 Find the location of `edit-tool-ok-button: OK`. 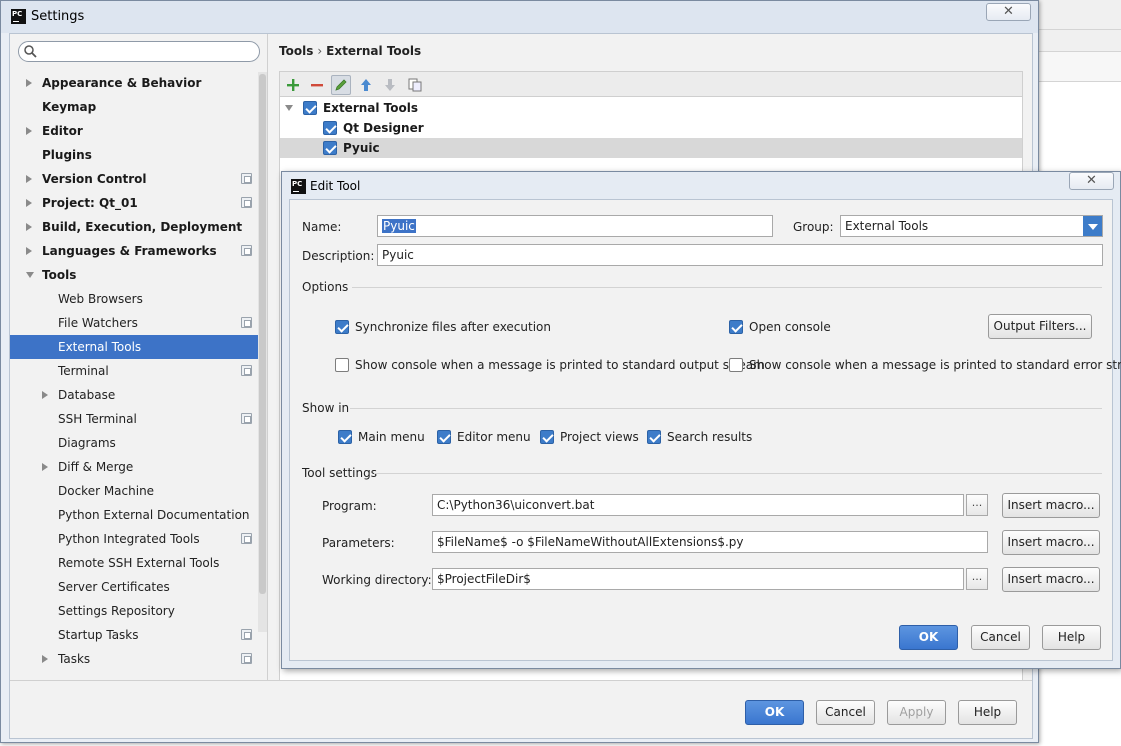

edit-tool-ok-button: OK is located at coordinates (928, 637).